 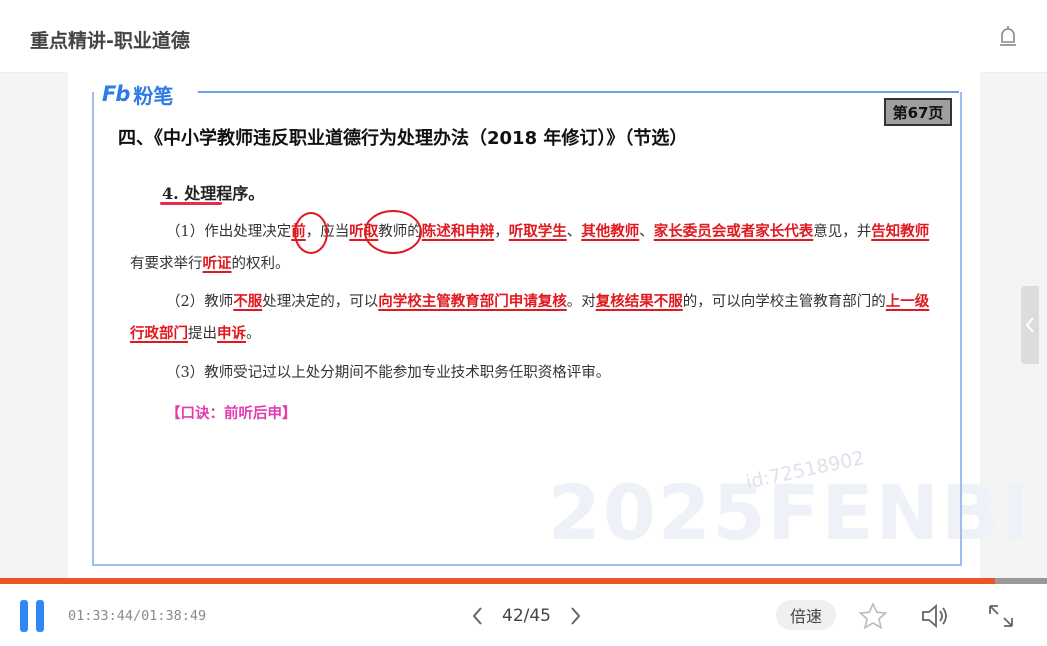 I want to click on highlight-text: 告知教师, so click(x=900, y=231).